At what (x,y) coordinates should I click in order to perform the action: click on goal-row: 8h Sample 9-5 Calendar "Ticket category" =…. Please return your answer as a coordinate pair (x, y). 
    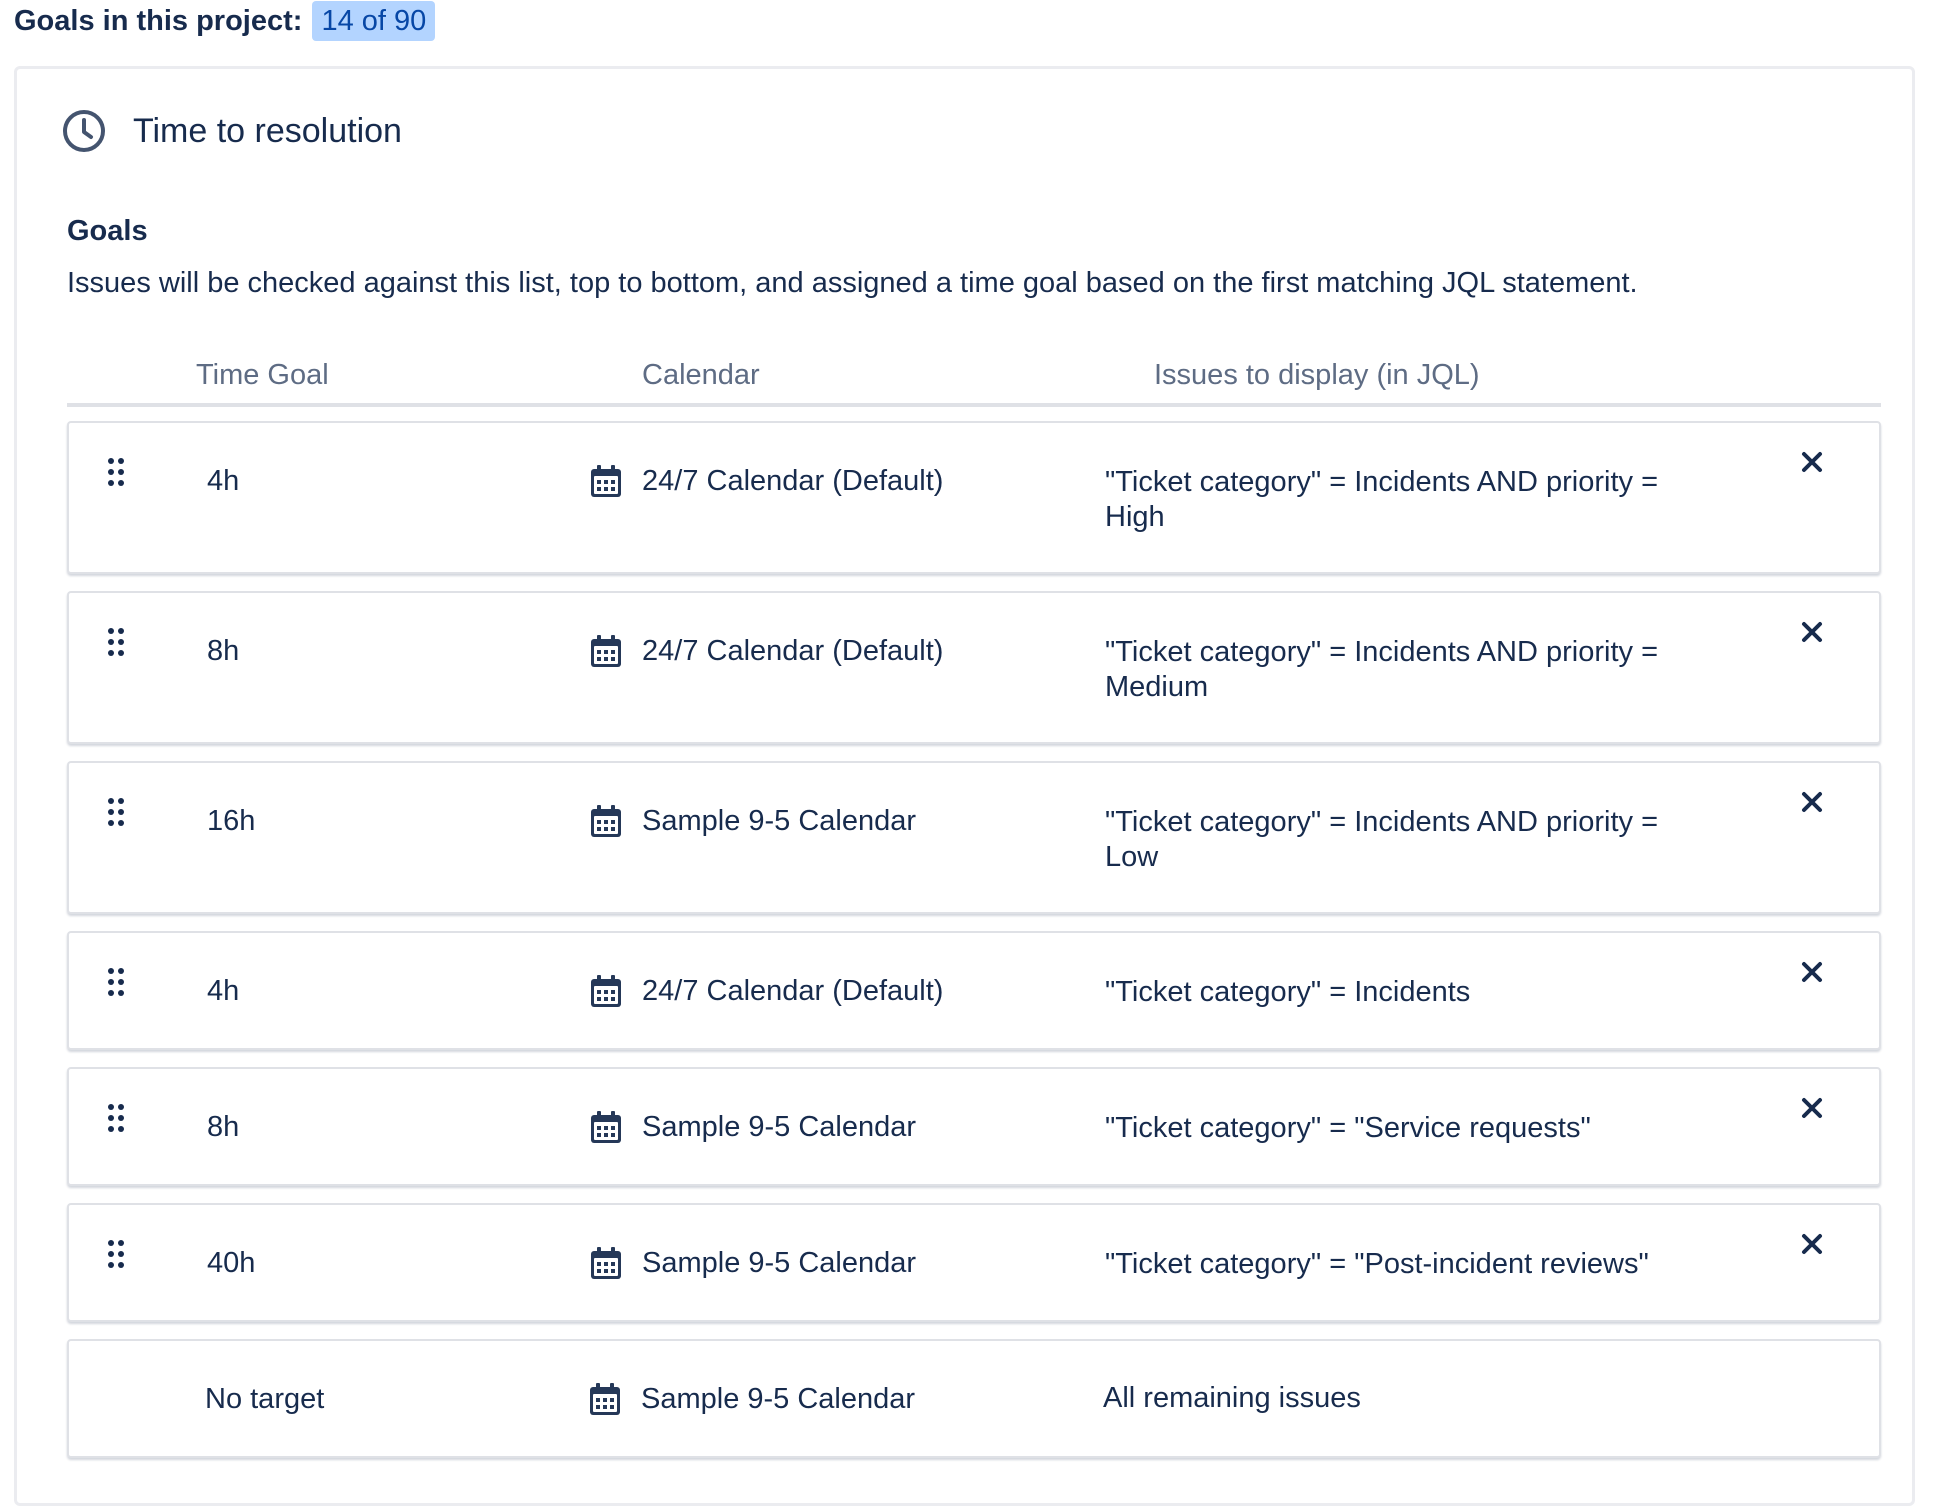
    Looking at the image, I should click on (974, 1126).